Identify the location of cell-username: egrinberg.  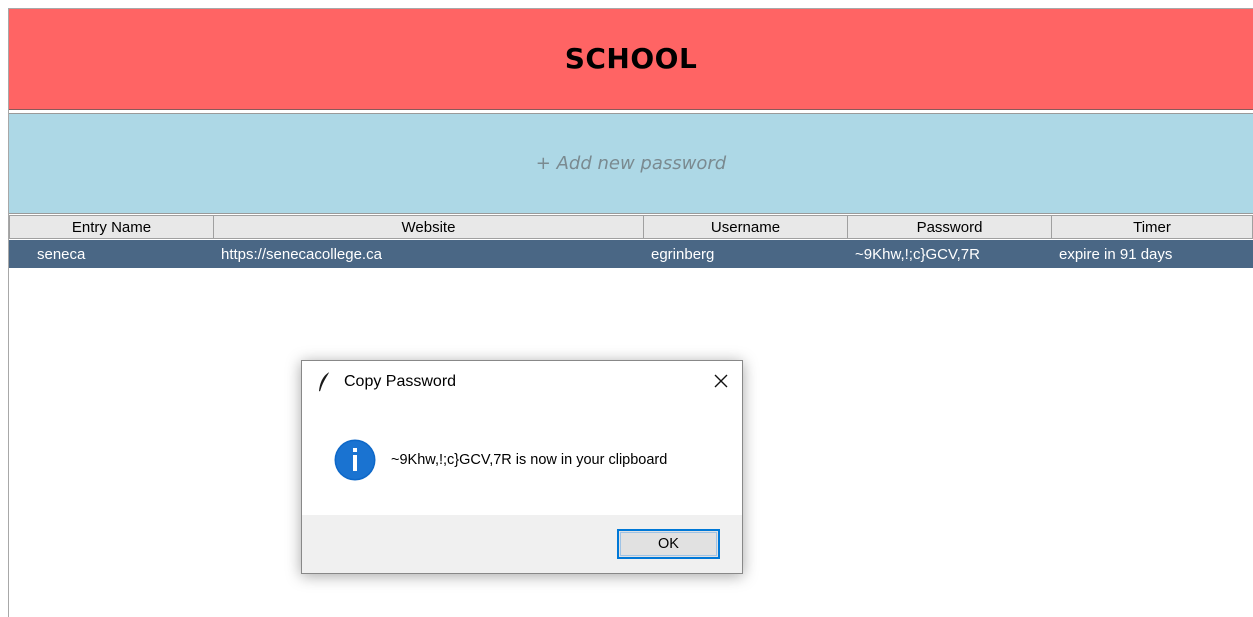
(683, 254).